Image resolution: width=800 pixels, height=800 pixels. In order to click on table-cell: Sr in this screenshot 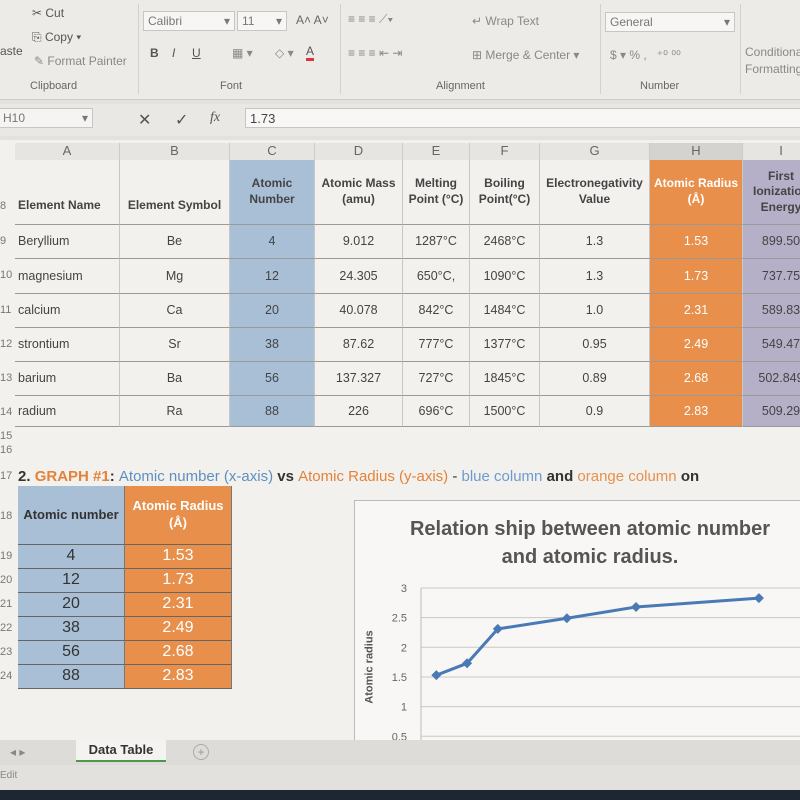, I will do `click(175, 345)`.